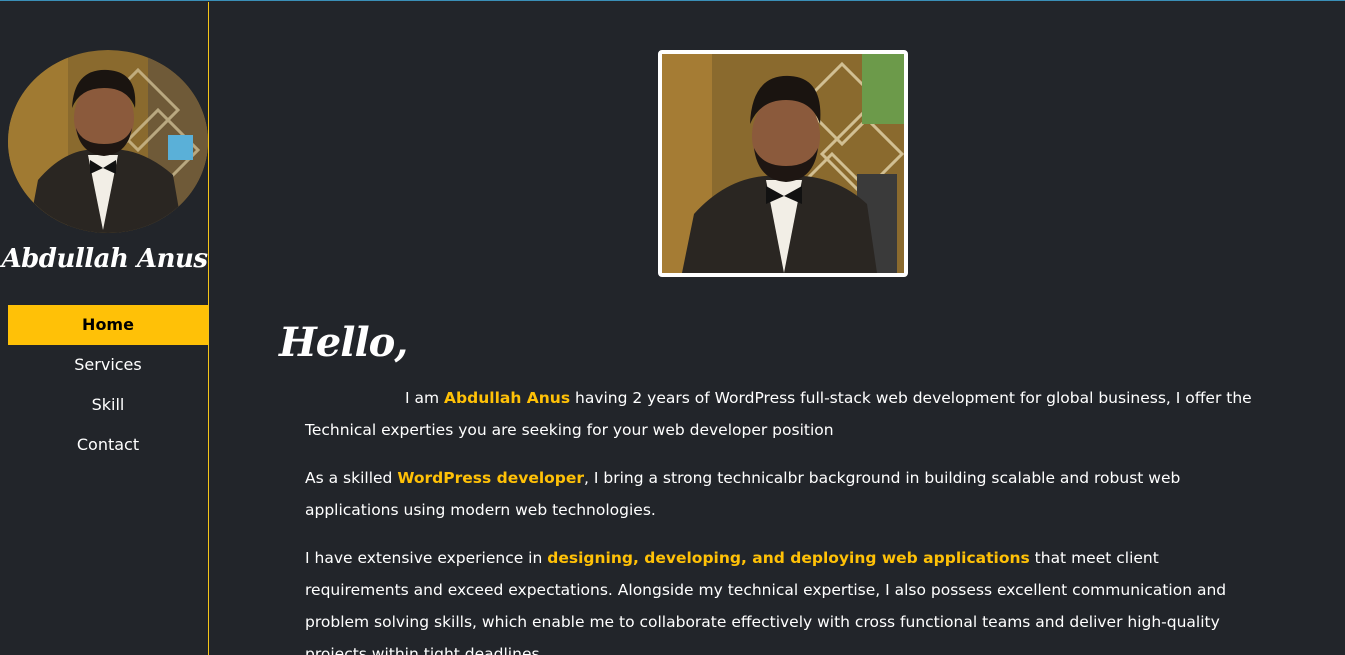 Image resolution: width=1345 pixels, height=655 pixels. What do you see at coordinates (108, 405) in the screenshot?
I see `nav-item-skill: Skill` at bounding box center [108, 405].